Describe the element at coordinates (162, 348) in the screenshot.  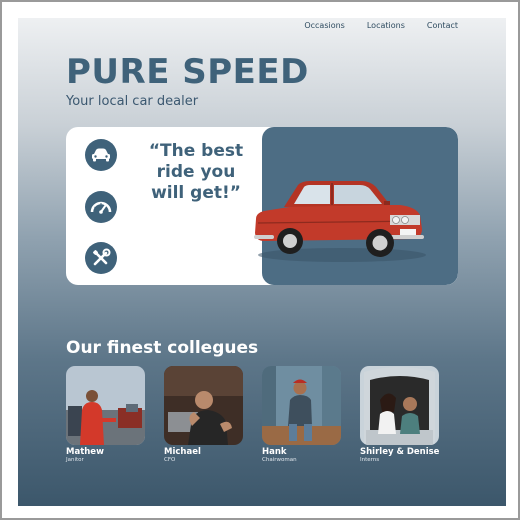
I see `colleagues-heading: Our finest collegues` at that location.